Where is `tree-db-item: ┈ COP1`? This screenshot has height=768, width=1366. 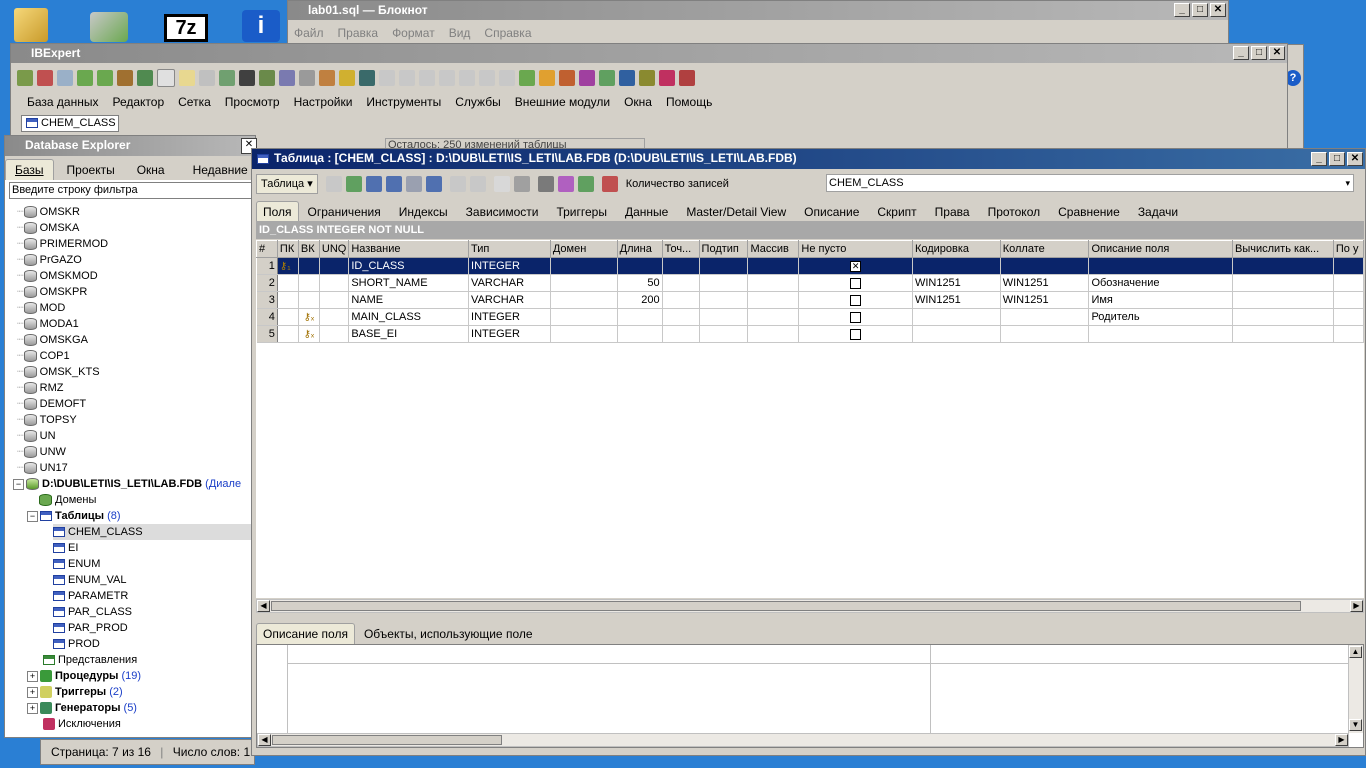
tree-db-item: ┈ COP1 is located at coordinates (43, 356).